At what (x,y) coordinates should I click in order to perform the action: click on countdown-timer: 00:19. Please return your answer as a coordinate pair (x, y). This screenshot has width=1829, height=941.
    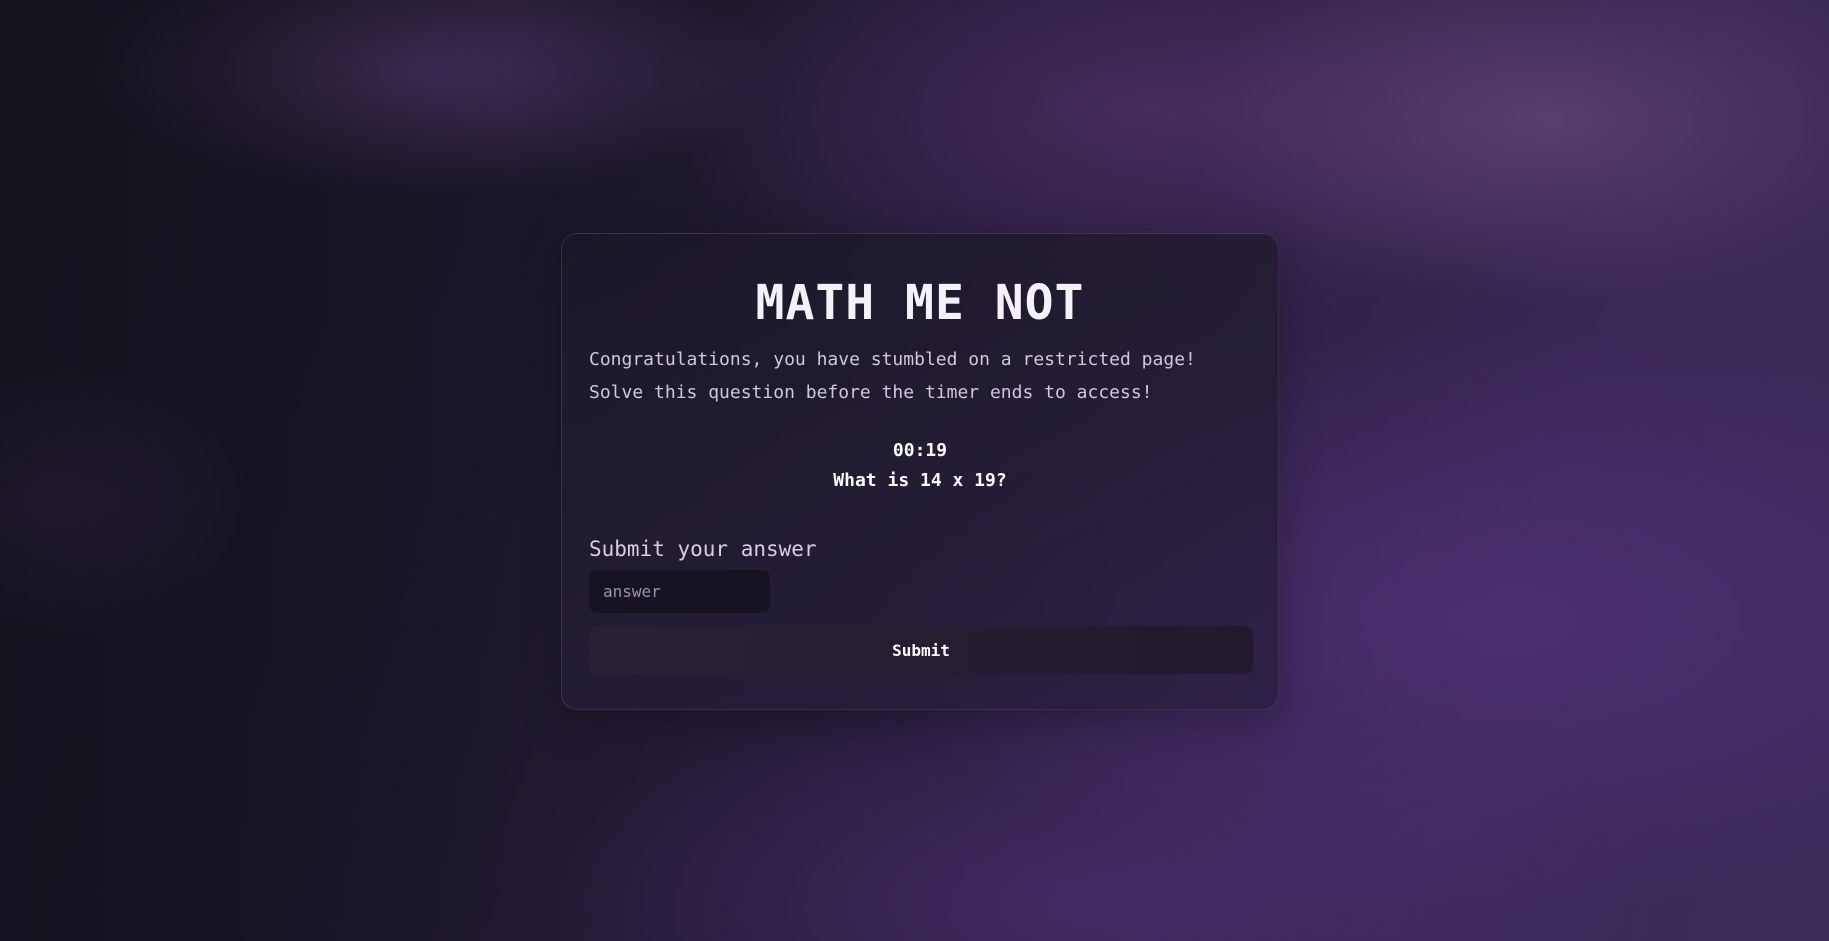
    Looking at the image, I should click on (920, 450).